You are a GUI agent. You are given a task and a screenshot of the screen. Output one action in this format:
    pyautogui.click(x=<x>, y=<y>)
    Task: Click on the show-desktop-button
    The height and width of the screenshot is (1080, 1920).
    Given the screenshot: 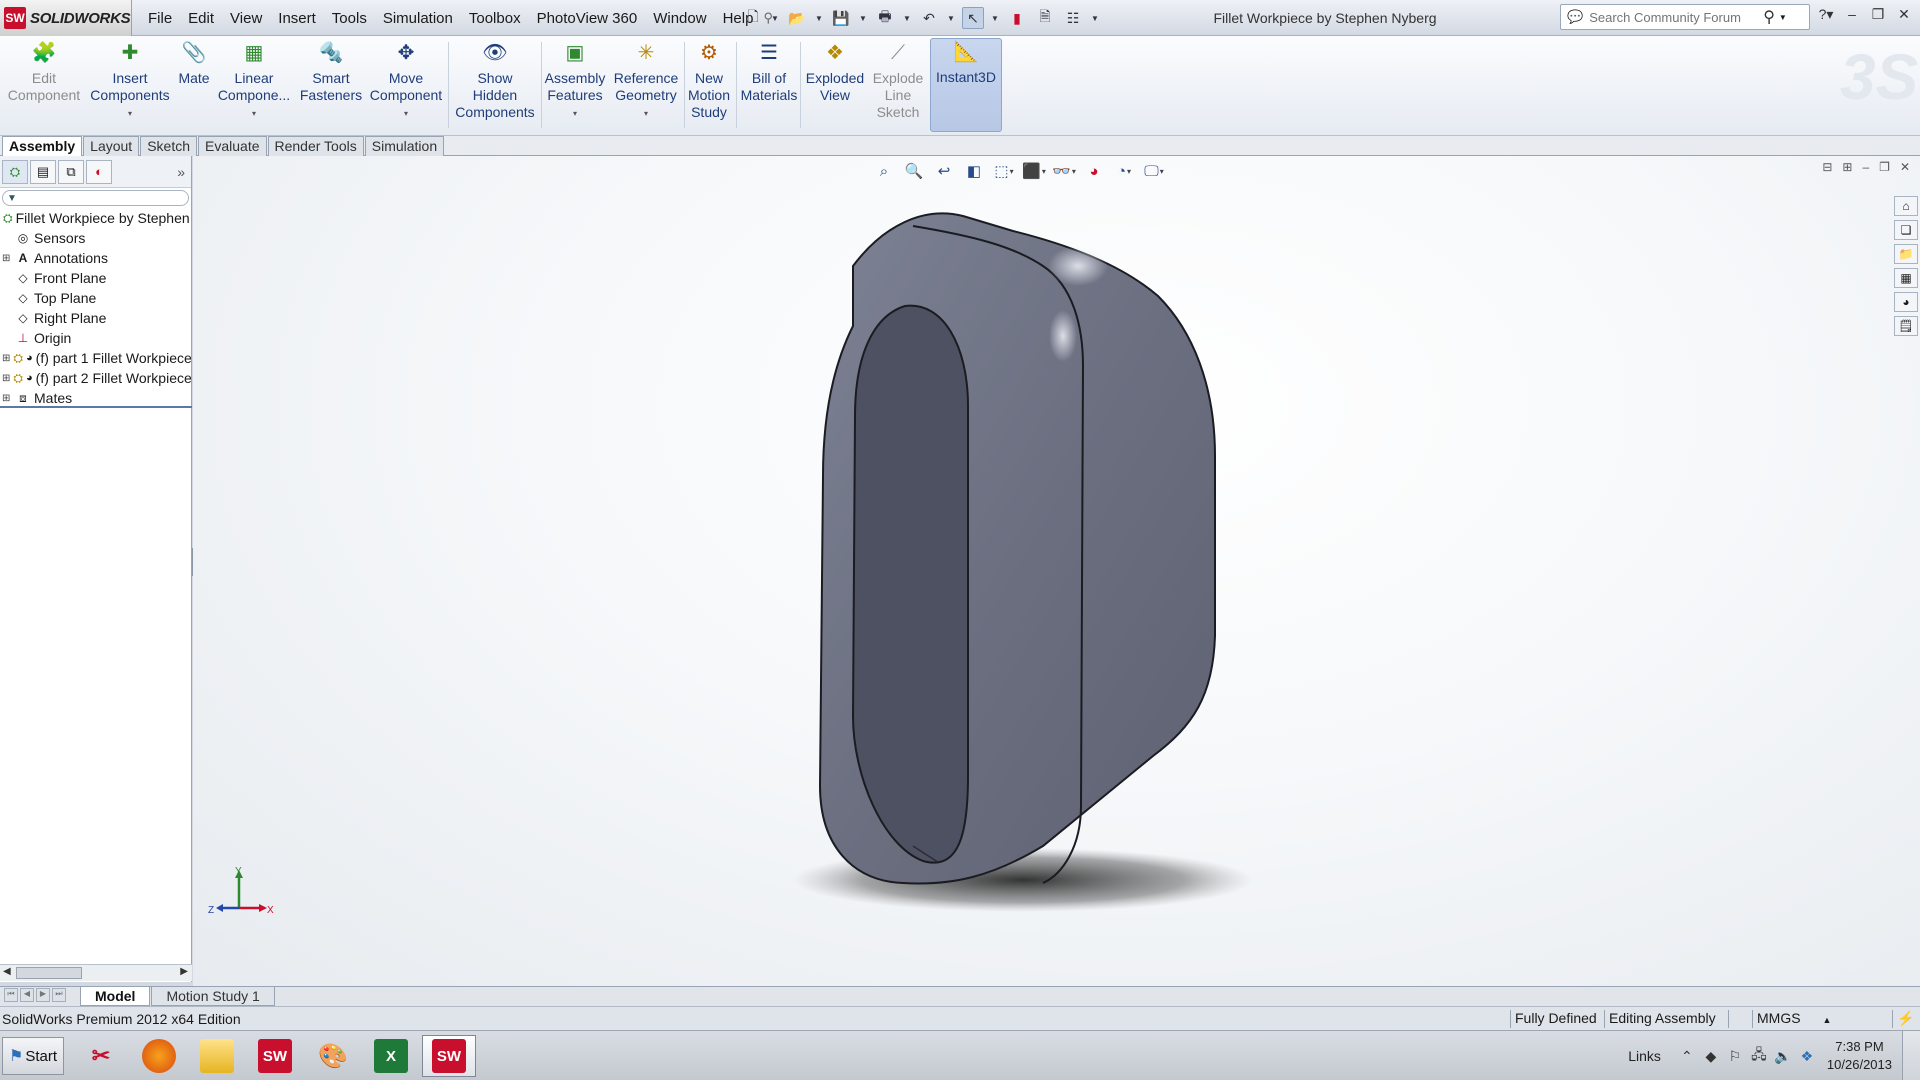 What is the action you would take?
    pyautogui.click(x=1911, y=1055)
    